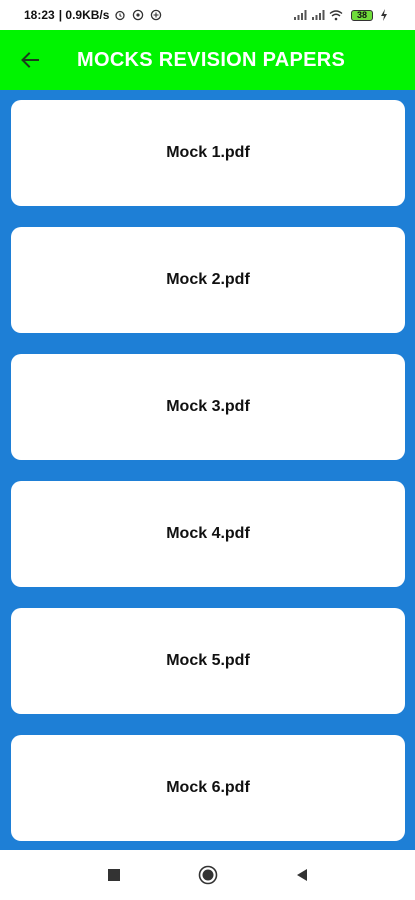 The height and width of the screenshot is (900, 415). I want to click on system-nav-bar, so click(207, 875).